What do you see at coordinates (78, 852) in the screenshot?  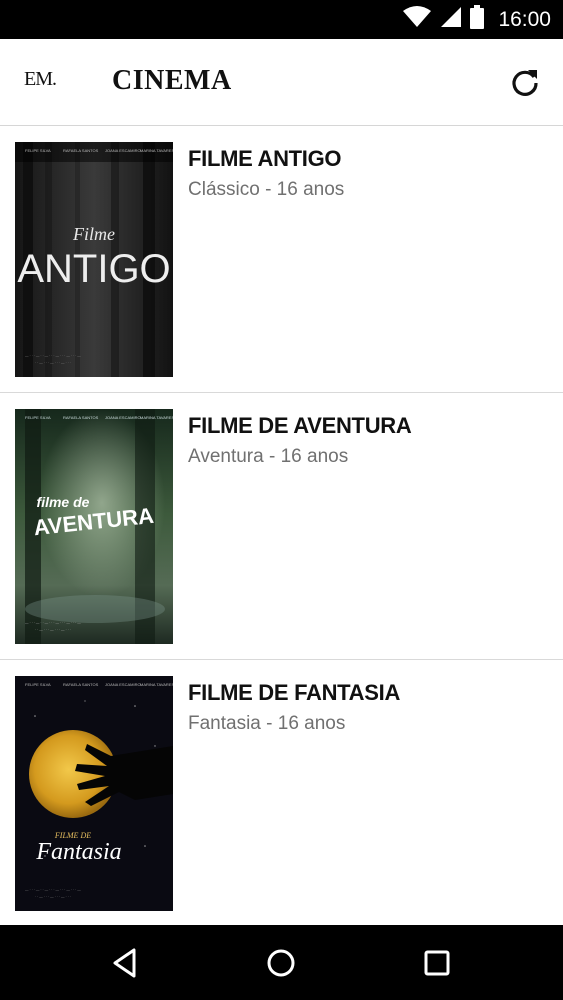 I see `poster-main-text: Fantasia` at bounding box center [78, 852].